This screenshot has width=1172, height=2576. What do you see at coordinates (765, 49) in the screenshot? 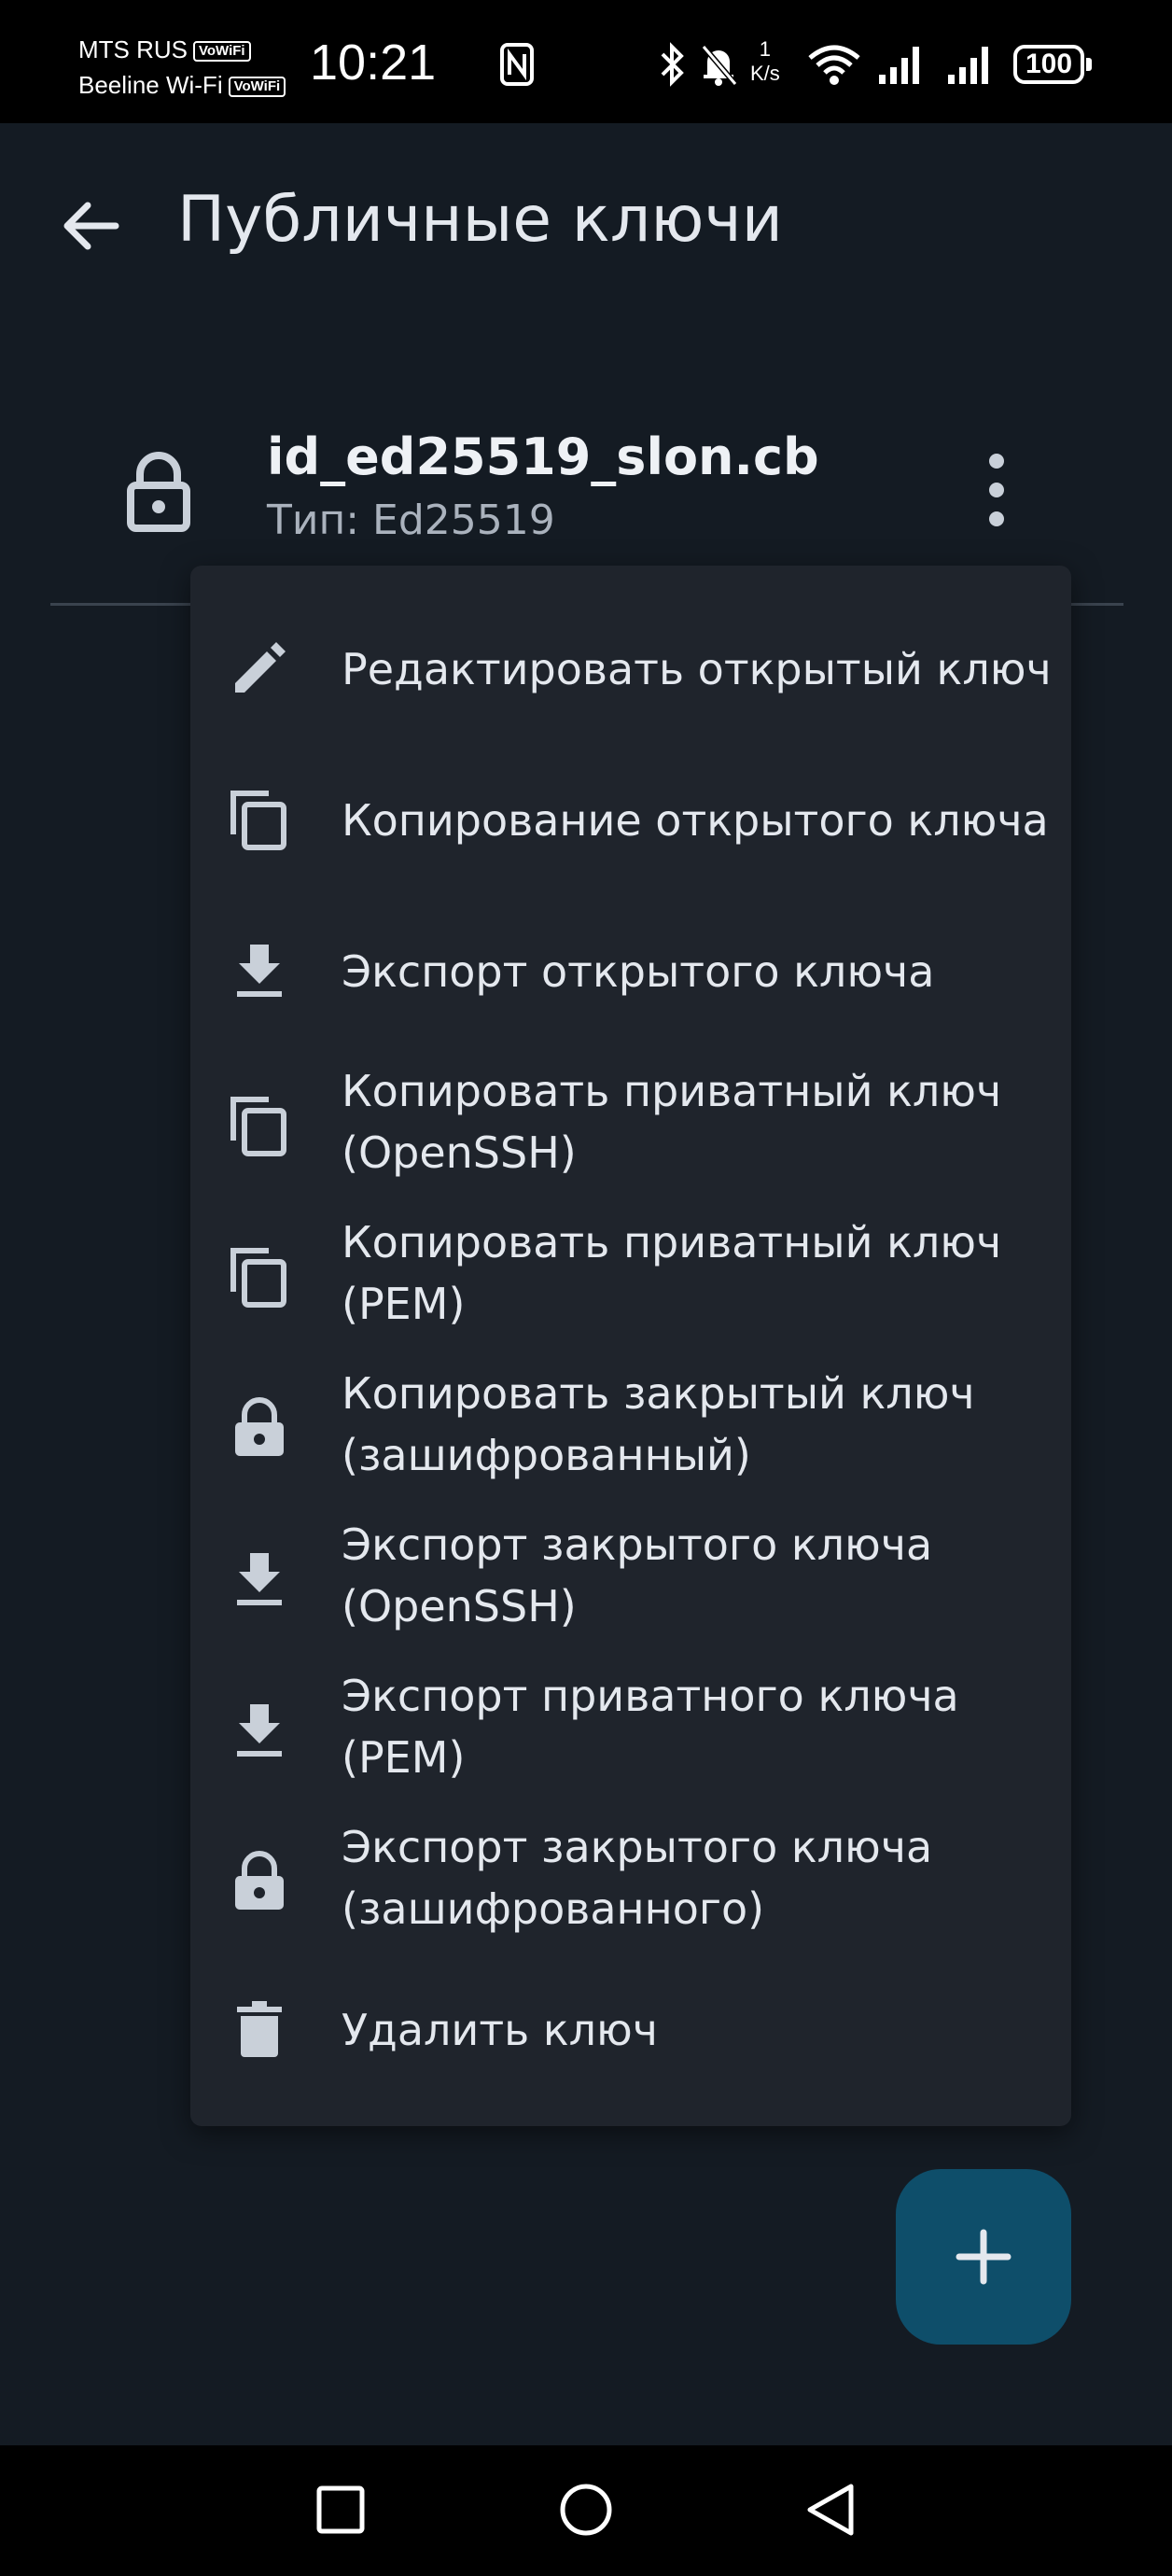
I see `net-speed-value: 1` at bounding box center [765, 49].